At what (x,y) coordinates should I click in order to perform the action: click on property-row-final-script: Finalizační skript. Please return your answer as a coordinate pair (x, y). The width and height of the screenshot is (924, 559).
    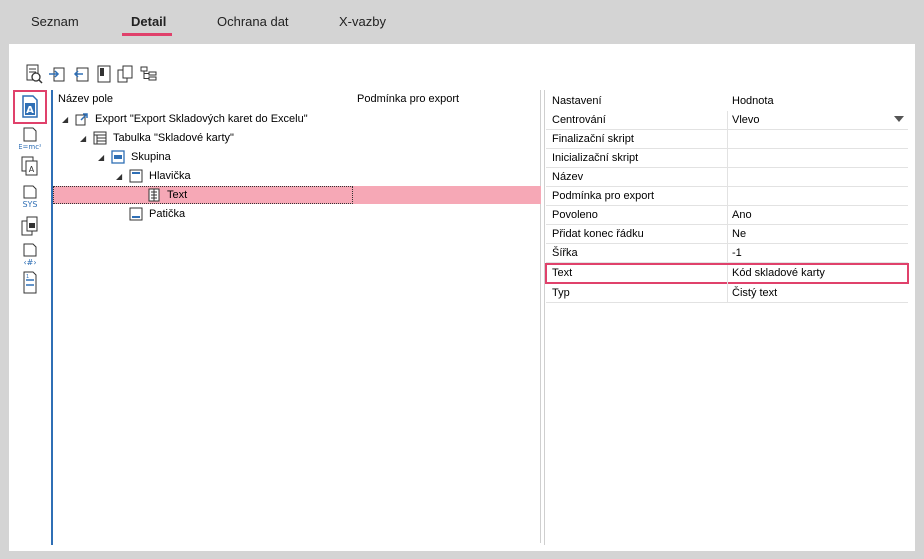
    Looking at the image, I should click on (727, 139).